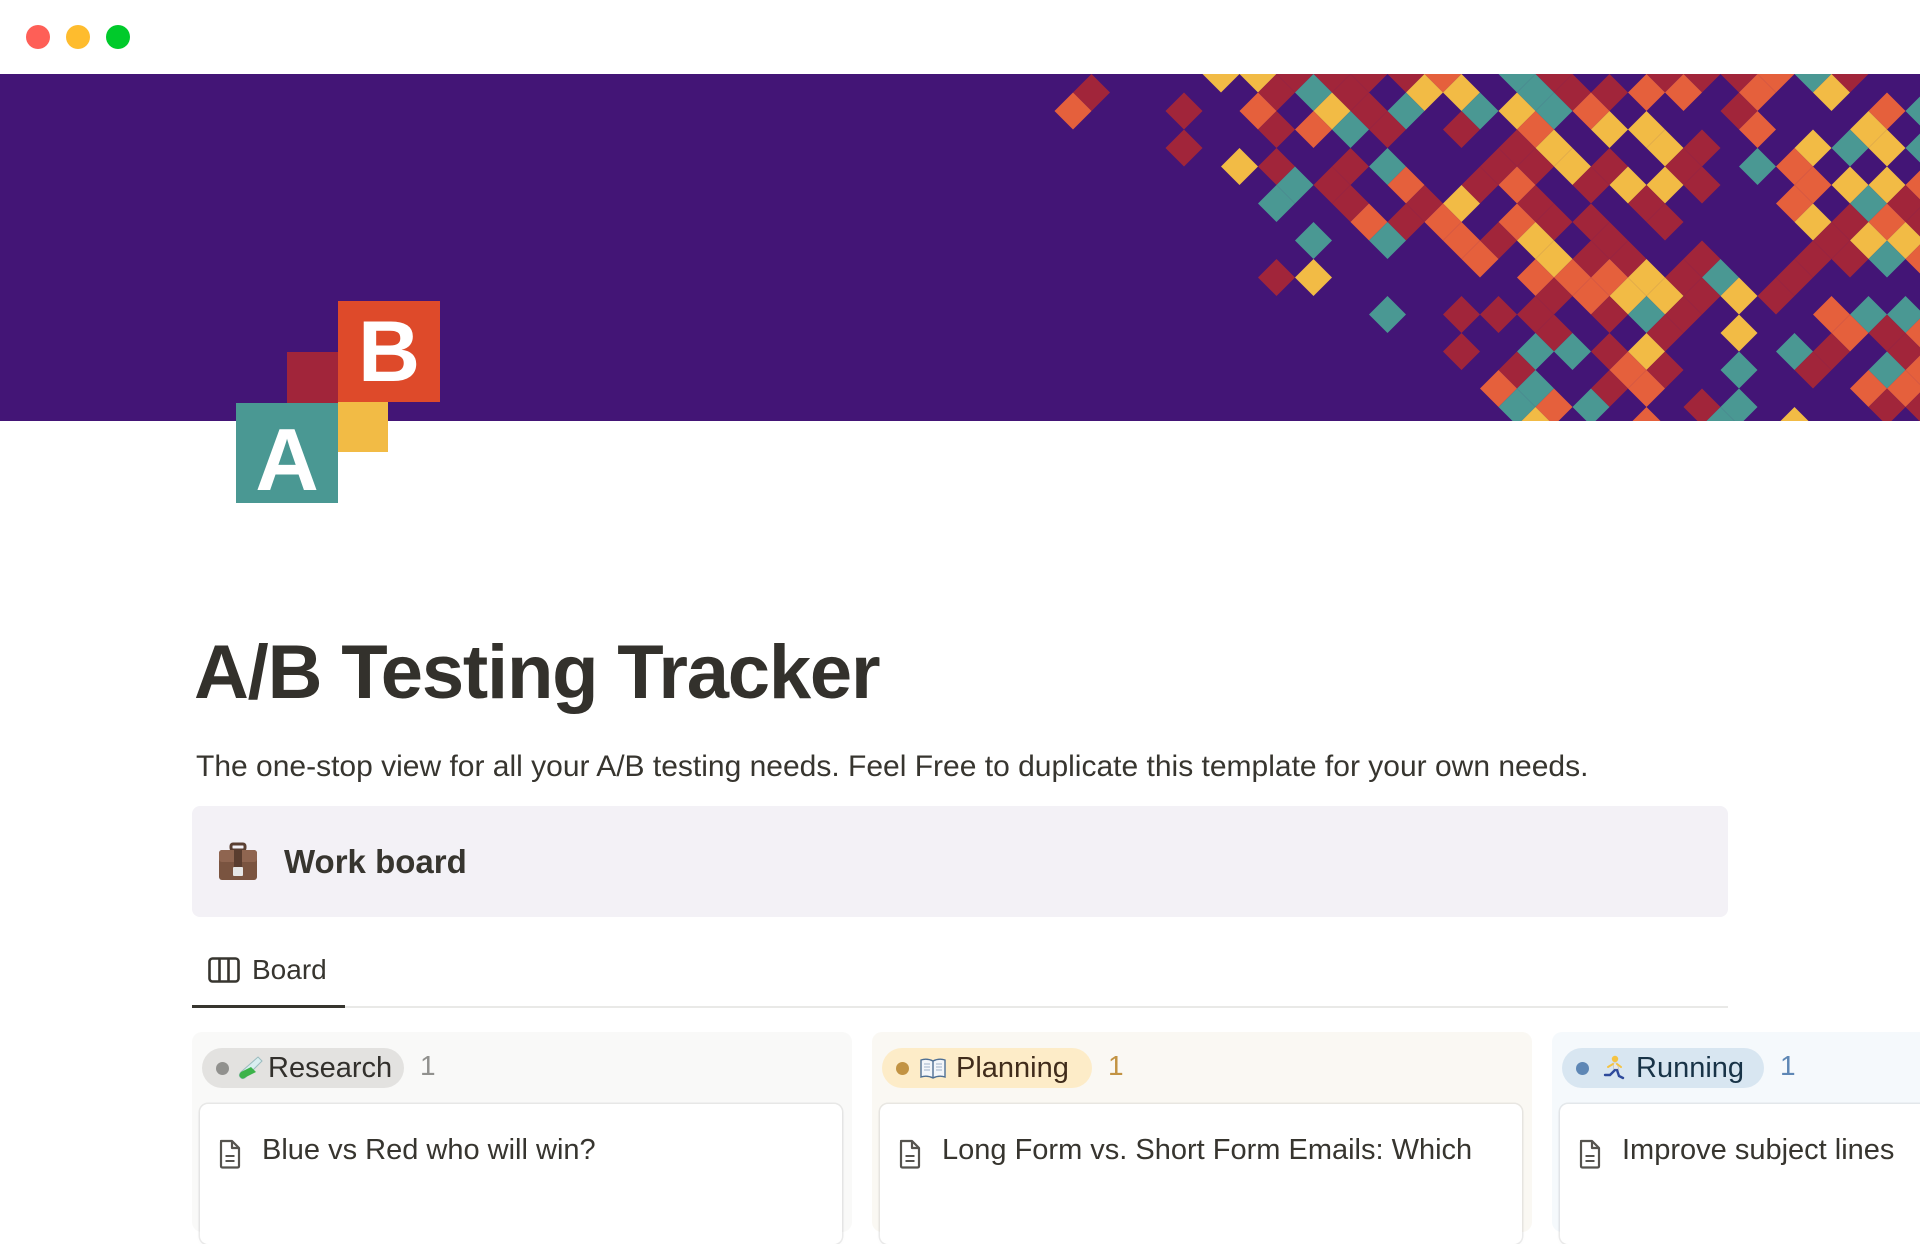  I want to click on board-card: Long Form vs. Short Form Emails: Which, so click(1201, 1174).